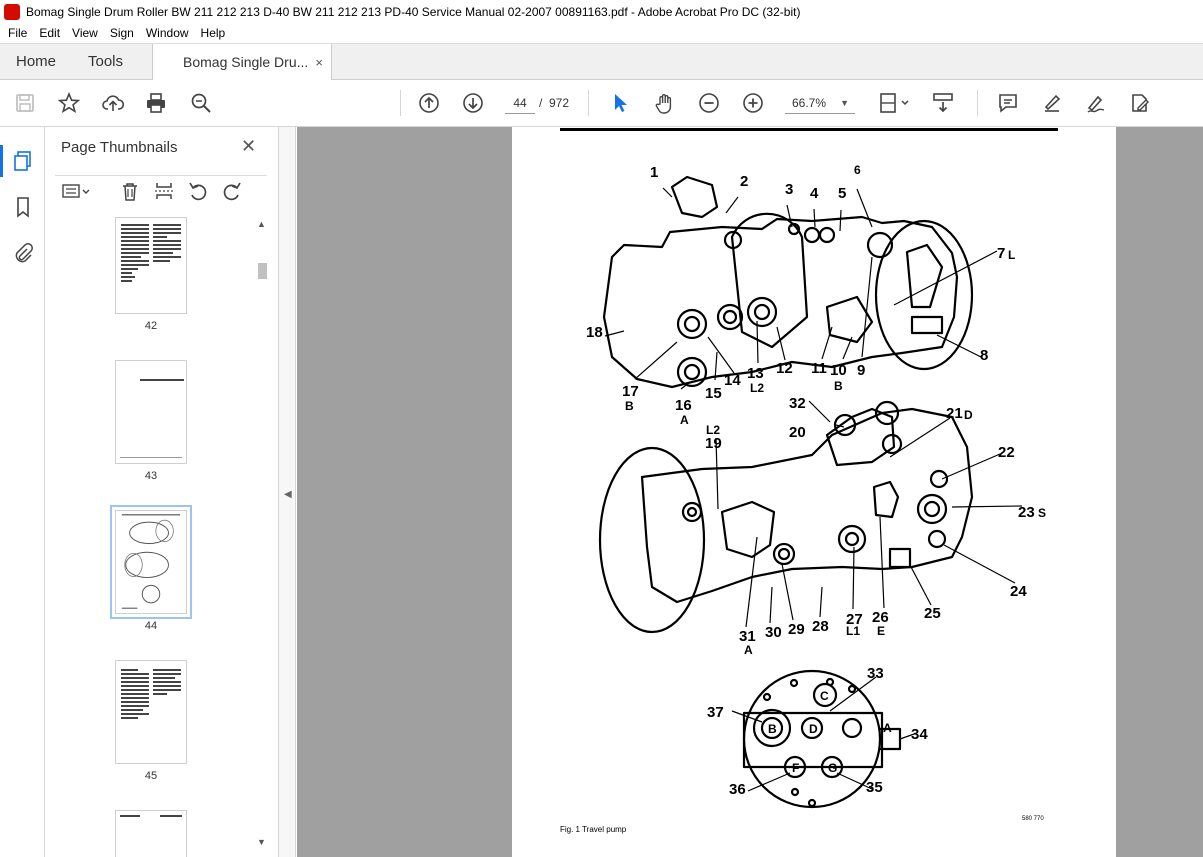 The height and width of the screenshot is (857, 1203). Describe the element at coordinates (797, 403) in the screenshot. I see `callout-label: 32` at that location.